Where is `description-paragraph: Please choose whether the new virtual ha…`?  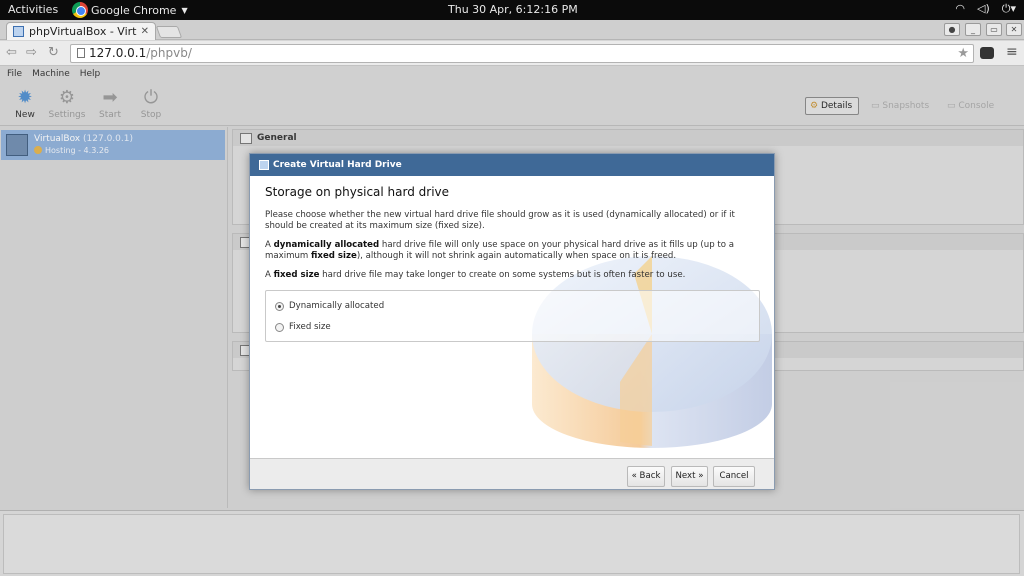
description-paragraph: Please choose whether the new virtual ha… is located at coordinates (500, 220).